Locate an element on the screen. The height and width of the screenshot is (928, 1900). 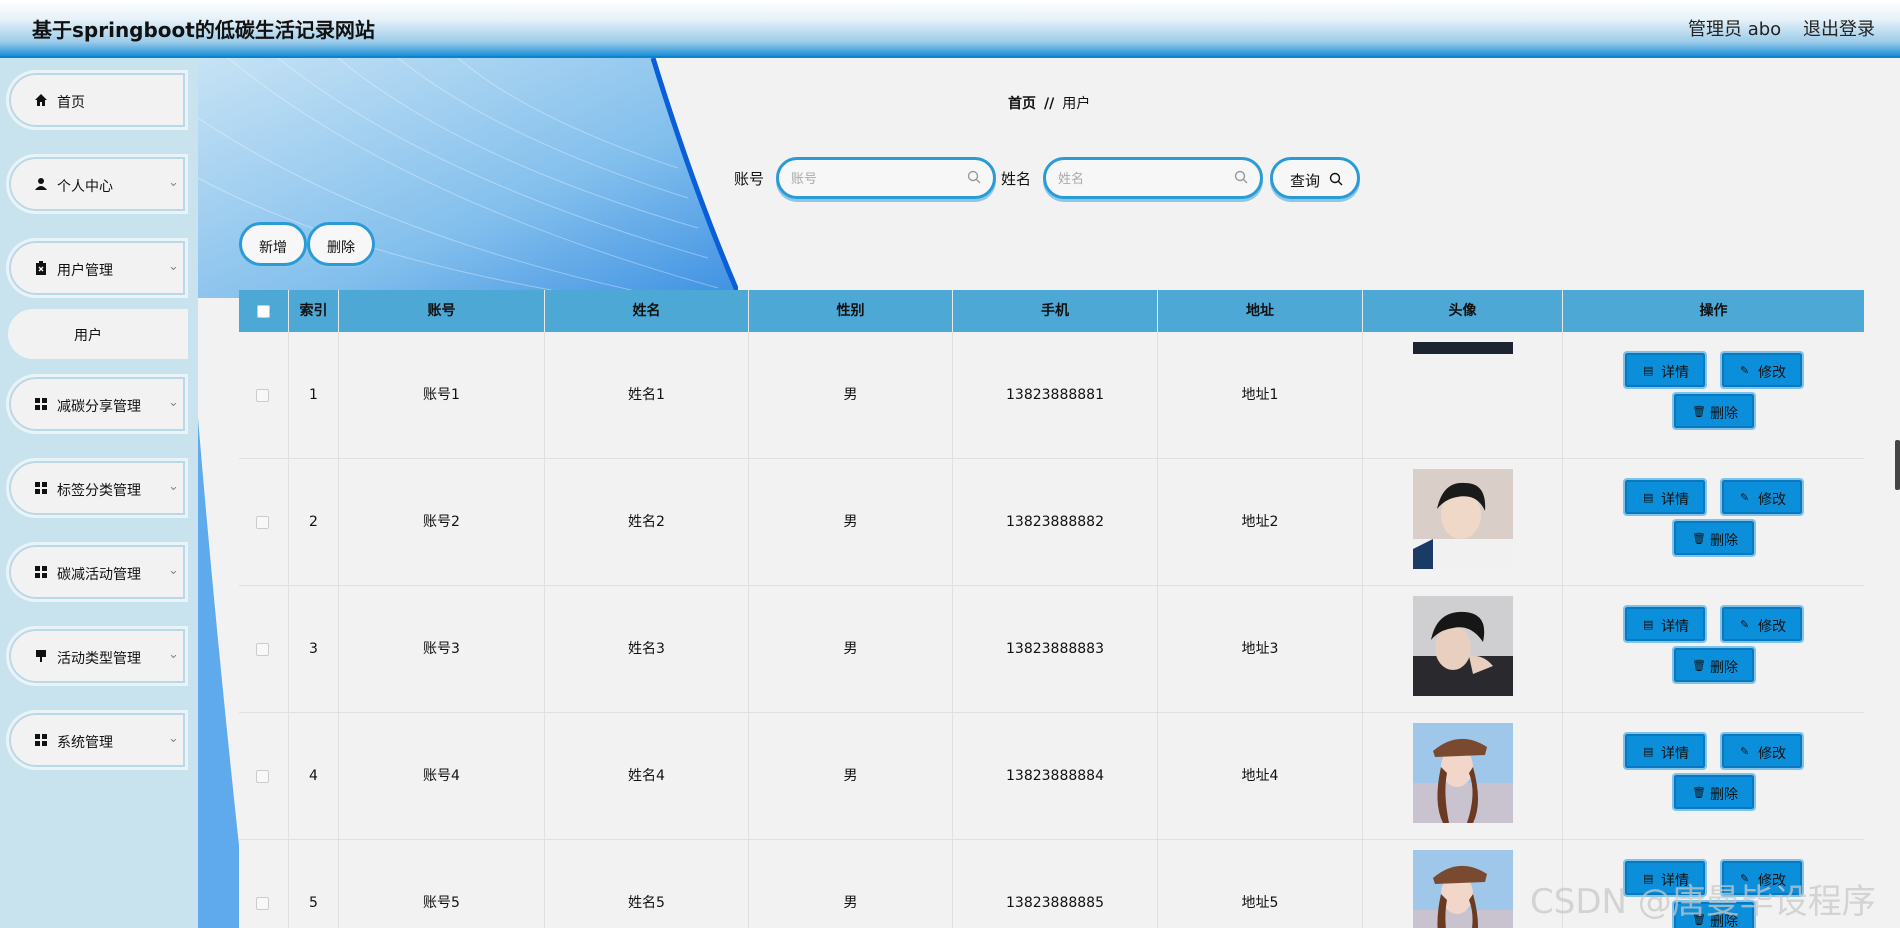
query-button-label: 查询 is located at coordinates (1305, 181).